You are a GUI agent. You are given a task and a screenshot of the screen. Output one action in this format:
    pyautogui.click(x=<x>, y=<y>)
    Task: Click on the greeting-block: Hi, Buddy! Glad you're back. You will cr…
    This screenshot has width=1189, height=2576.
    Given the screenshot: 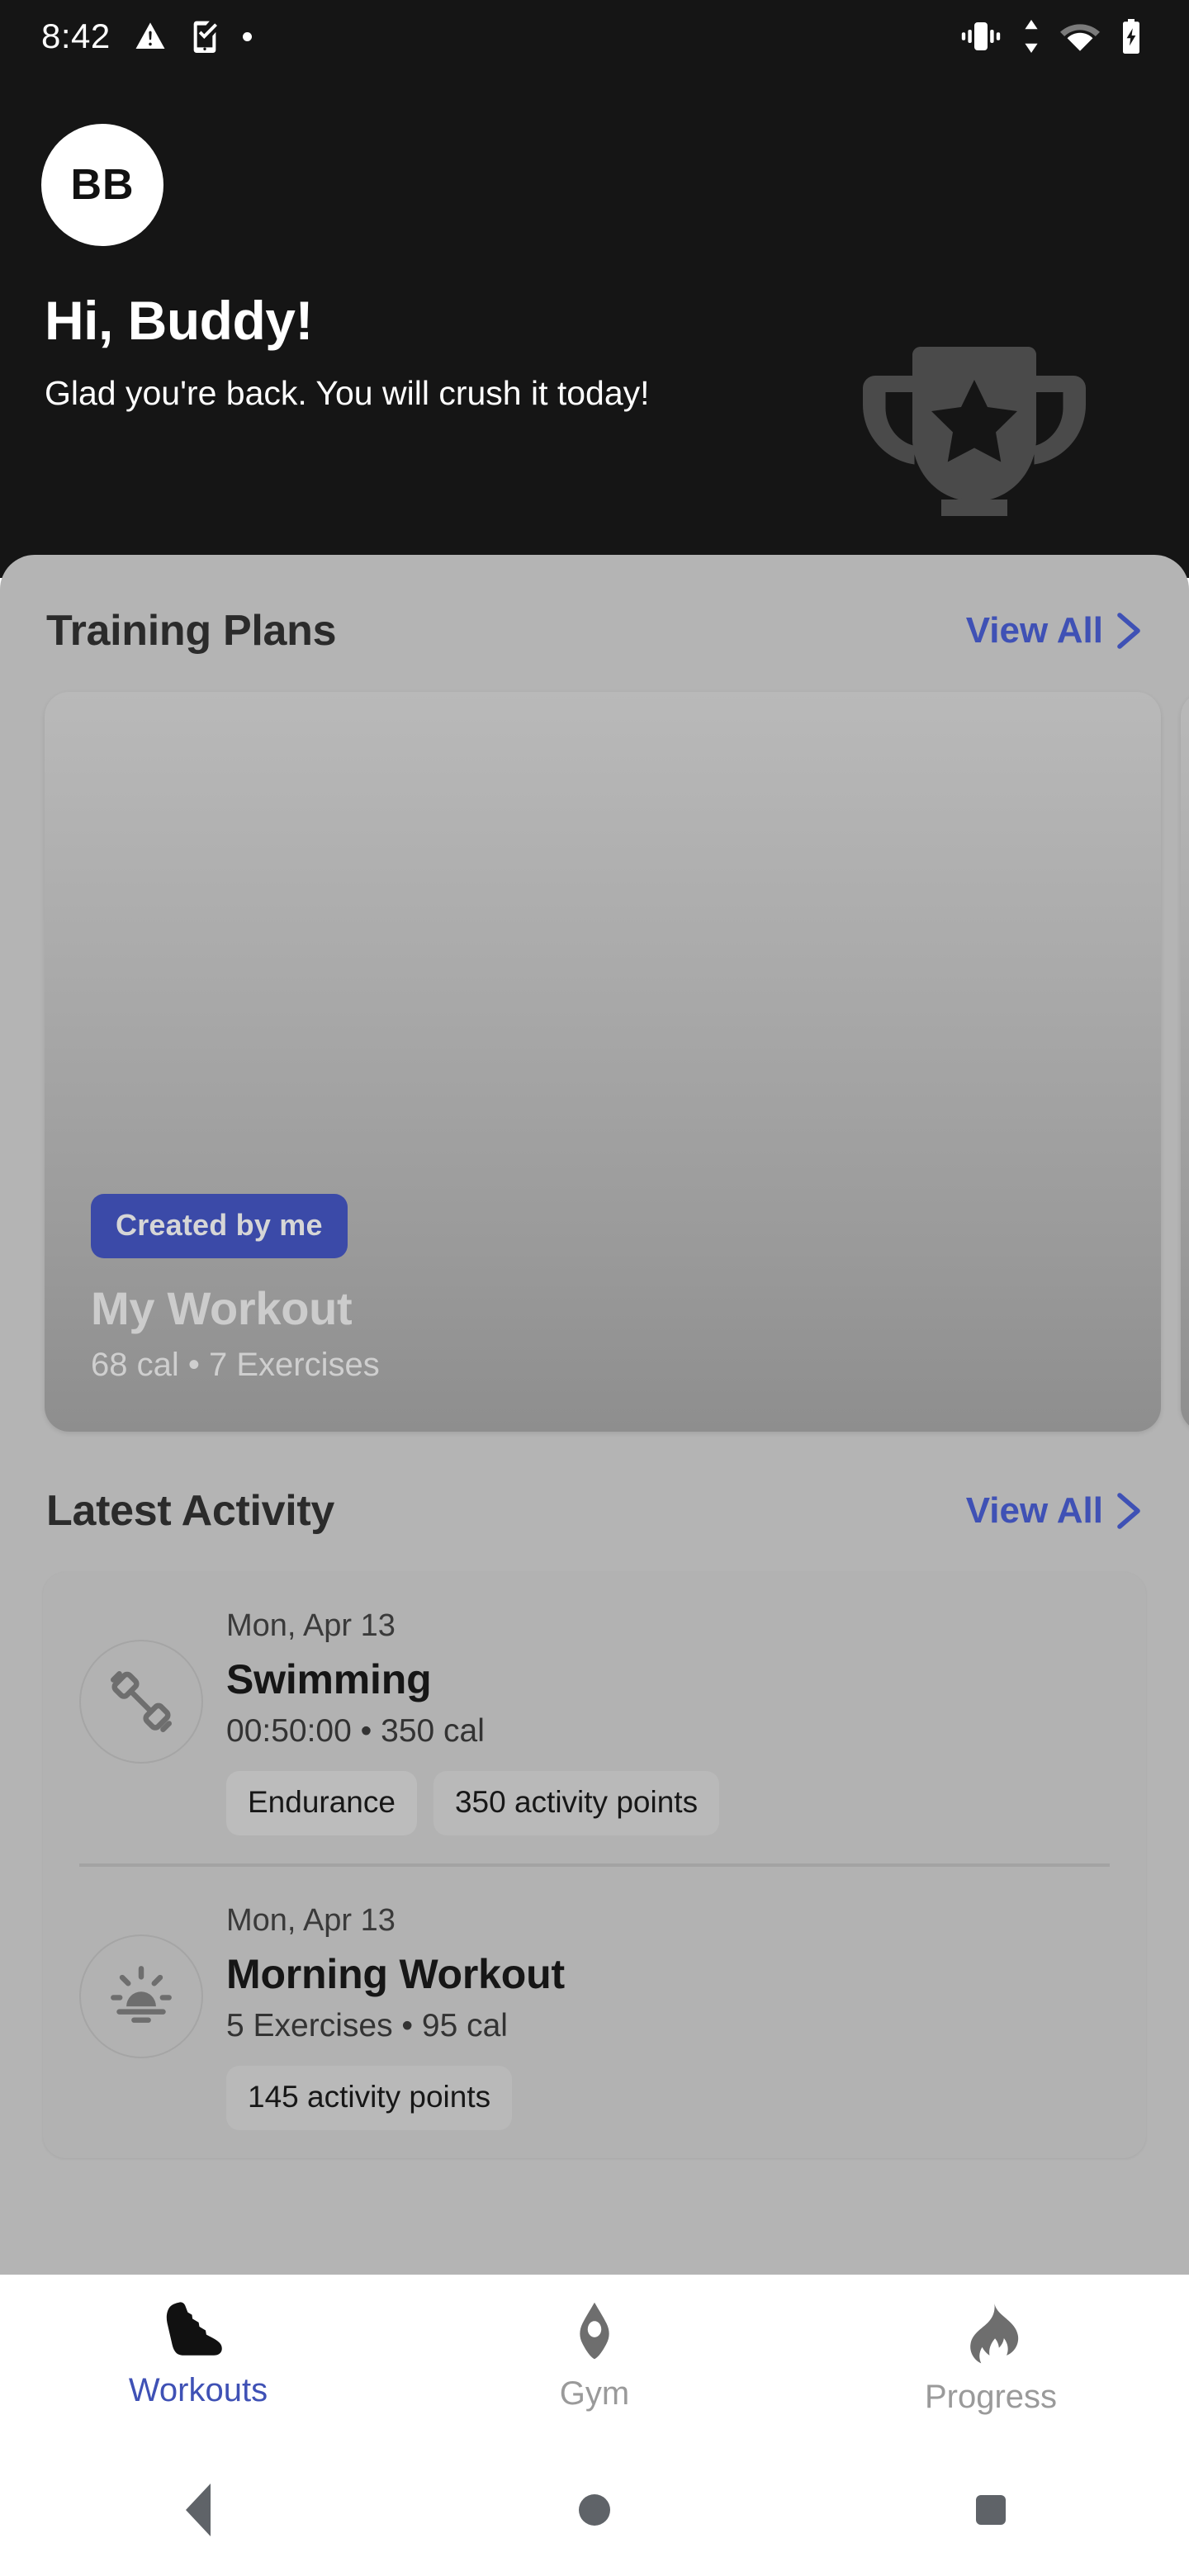 What is the action you would take?
    pyautogui.click(x=408, y=354)
    